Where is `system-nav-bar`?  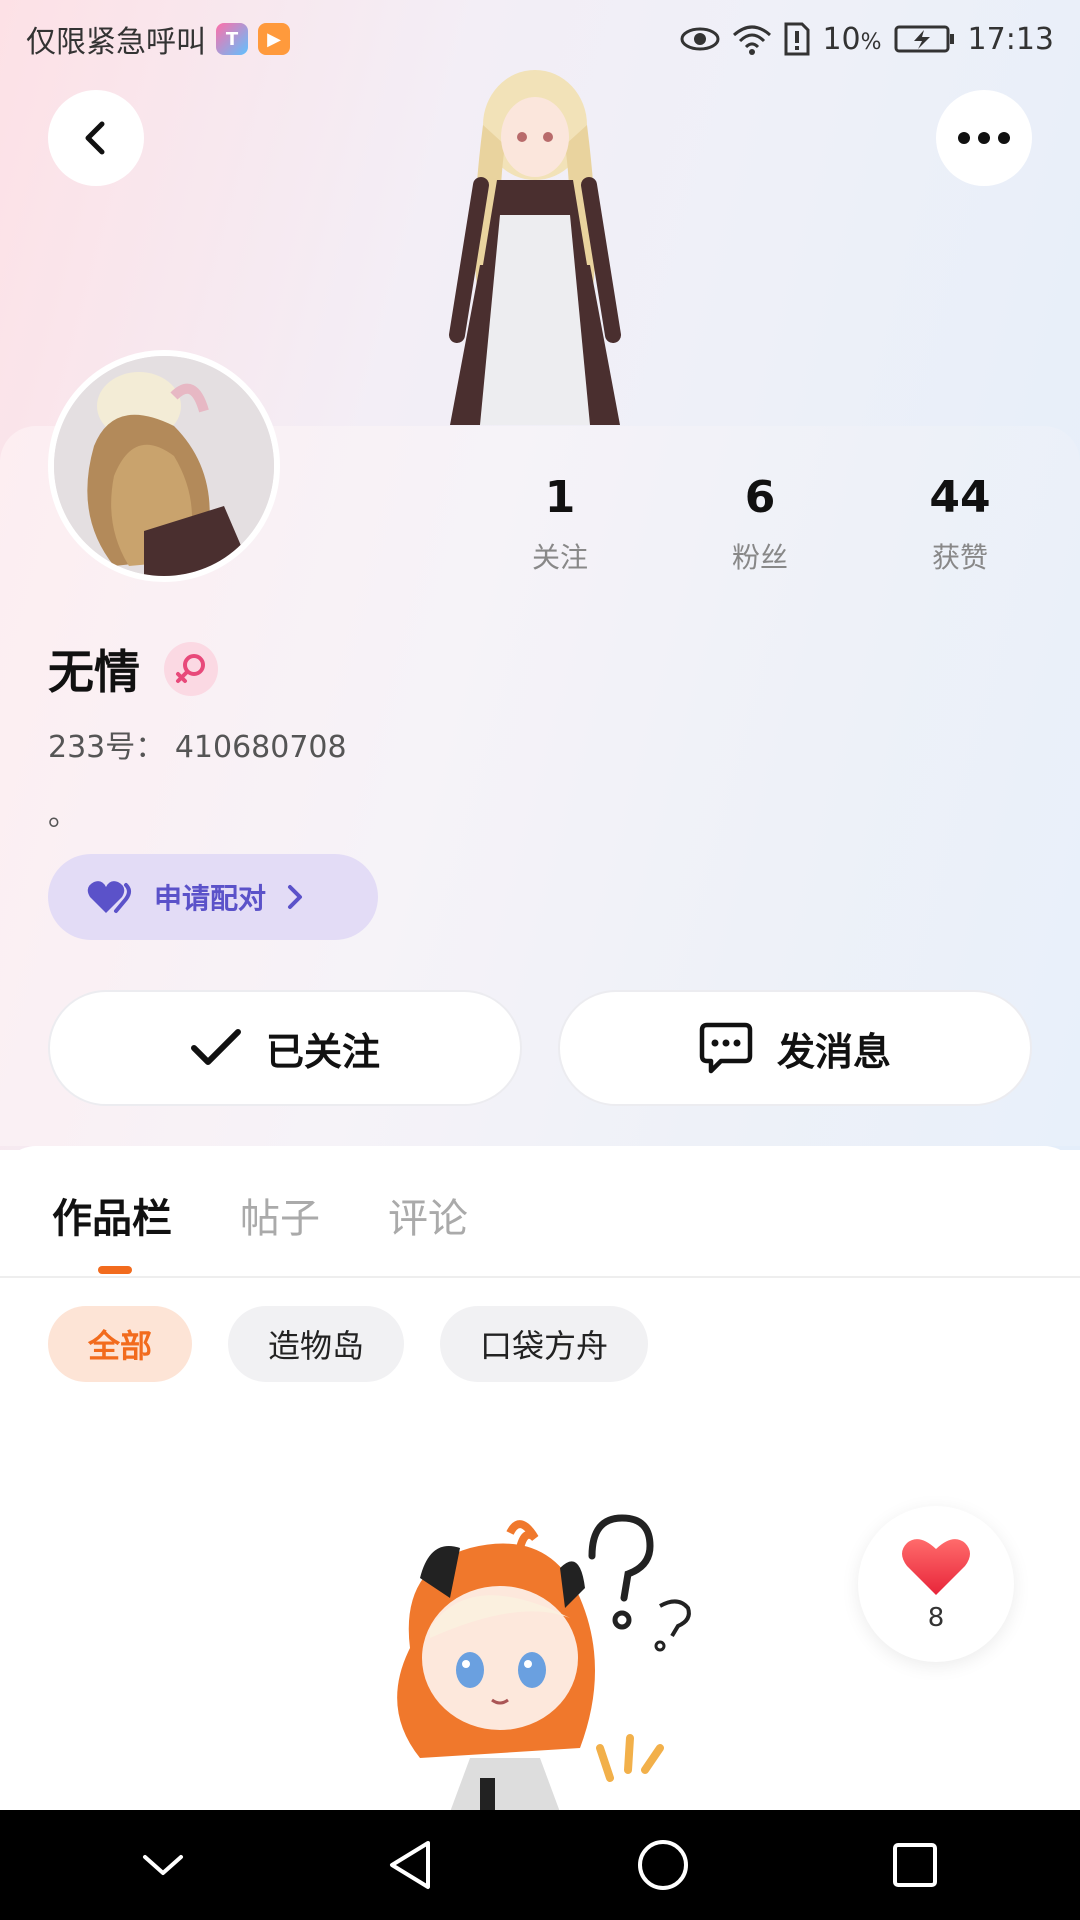
system-nav-bar is located at coordinates (540, 1865).